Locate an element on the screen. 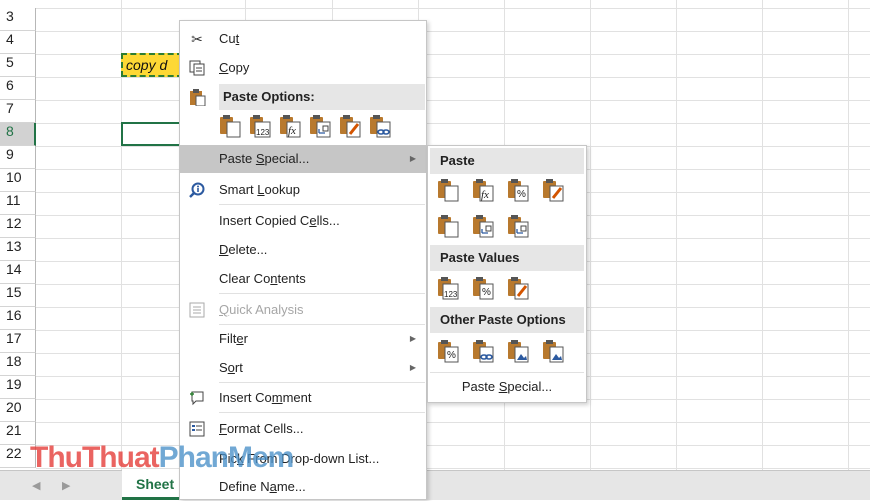 This screenshot has height=501, width=870. active-cell-c8 is located at coordinates (152, 134).